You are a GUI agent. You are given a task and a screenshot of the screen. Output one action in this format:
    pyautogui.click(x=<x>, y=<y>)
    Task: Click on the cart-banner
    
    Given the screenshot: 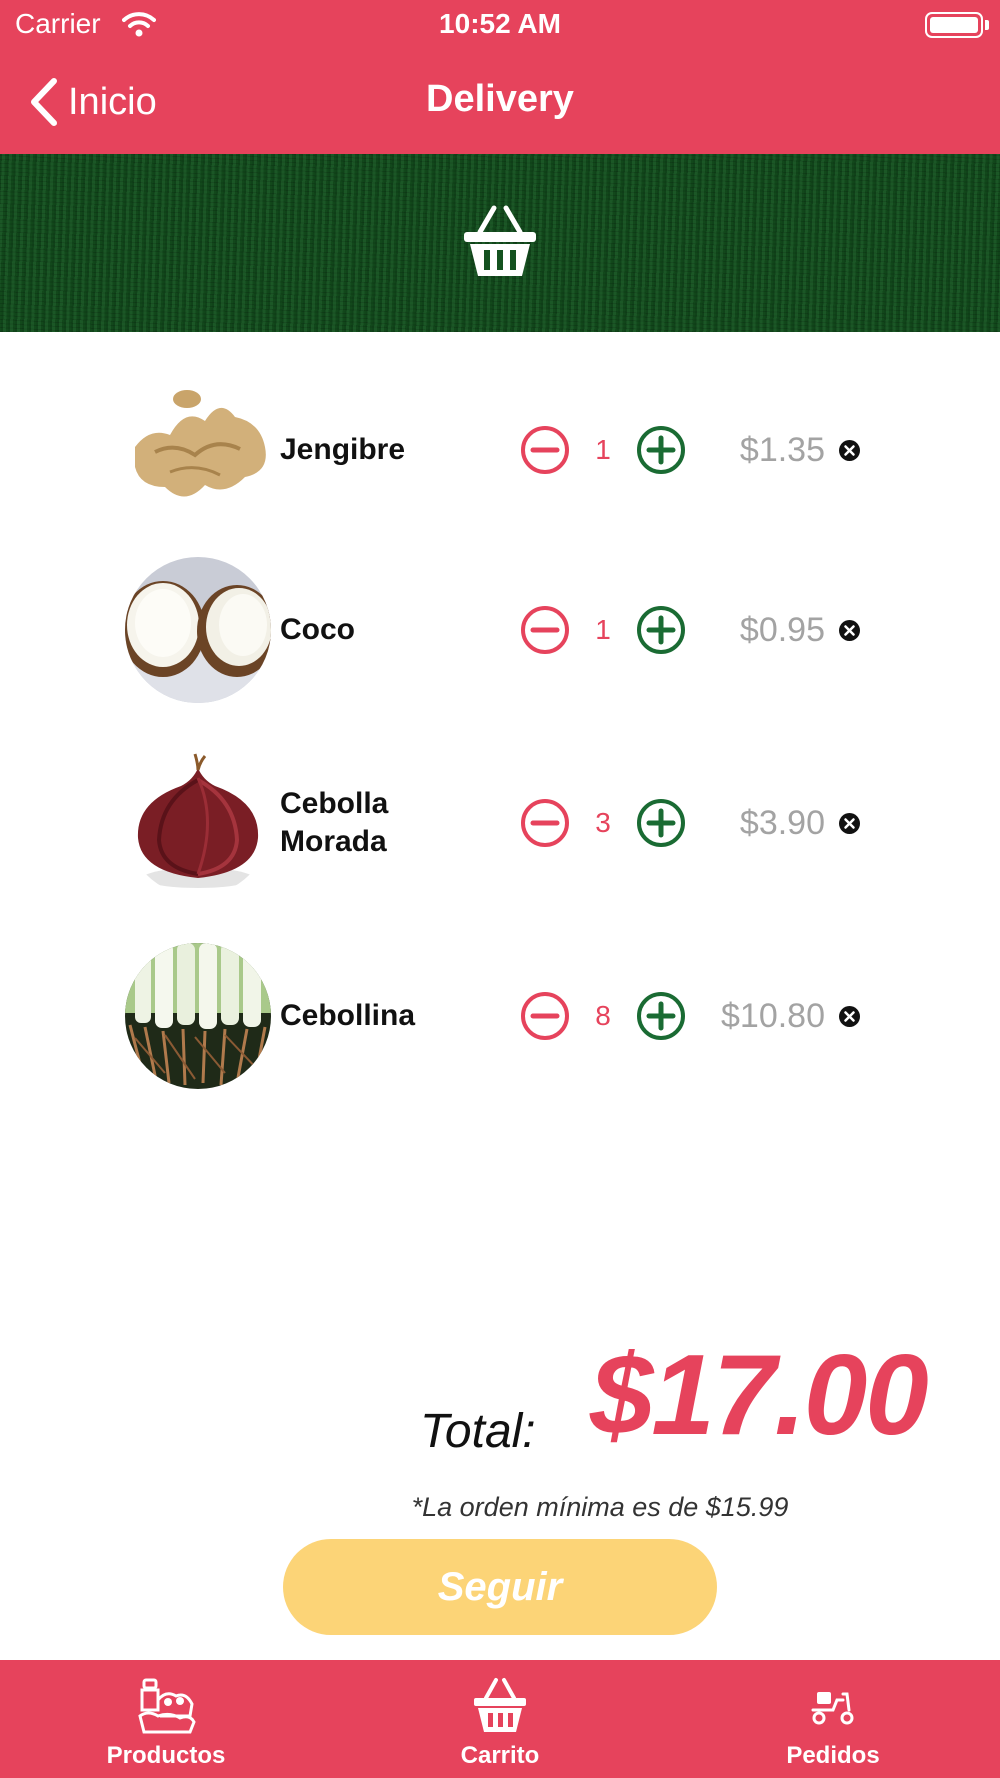 What is the action you would take?
    pyautogui.click(x=500, y=243)
    